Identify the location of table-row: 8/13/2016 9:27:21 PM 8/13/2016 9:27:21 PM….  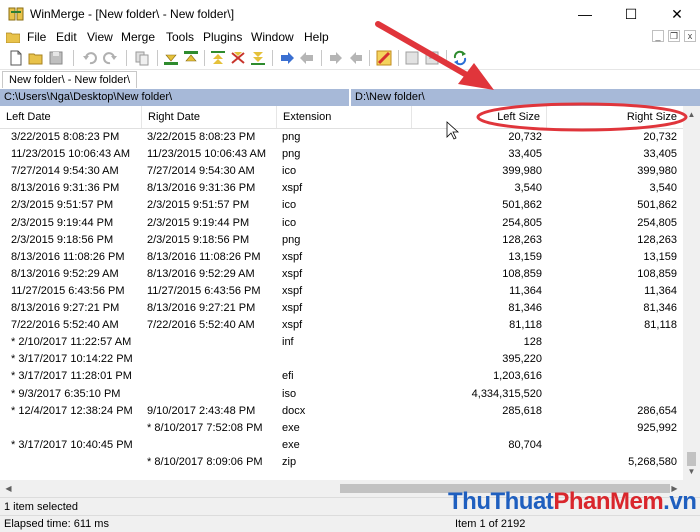
(341, 308).